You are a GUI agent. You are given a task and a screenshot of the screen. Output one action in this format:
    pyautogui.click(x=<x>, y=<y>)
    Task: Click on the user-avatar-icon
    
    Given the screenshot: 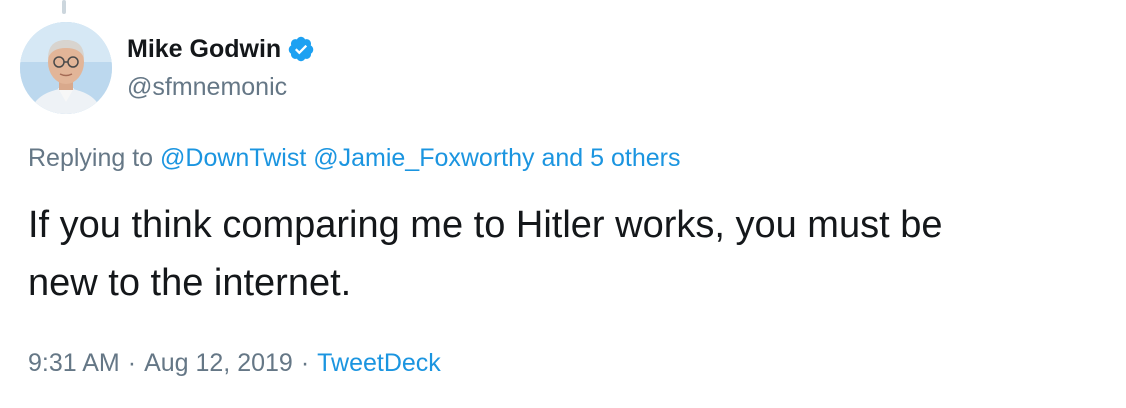 What is the action you would take?
    pyautogui.click(x=66, y=68)
    